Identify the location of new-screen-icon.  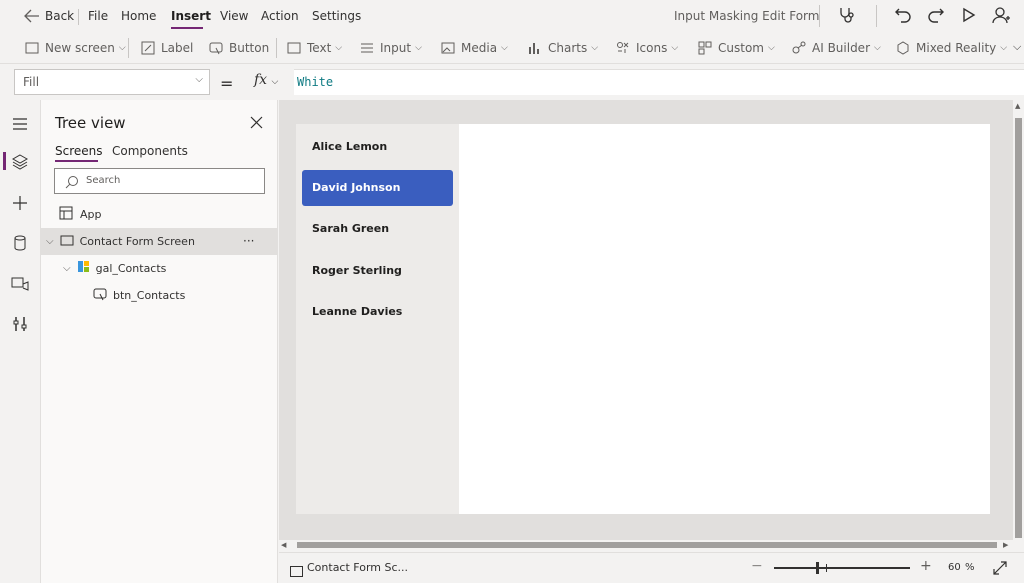
(32, 48).